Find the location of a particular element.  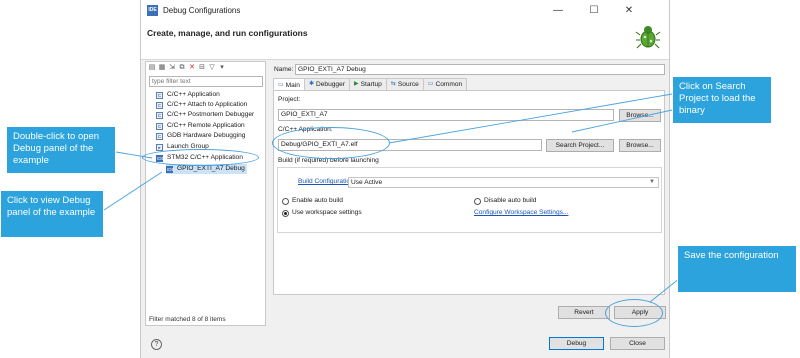

tree-item-cpp-application: C C/C++ Application is located at coordinates (188, 95).